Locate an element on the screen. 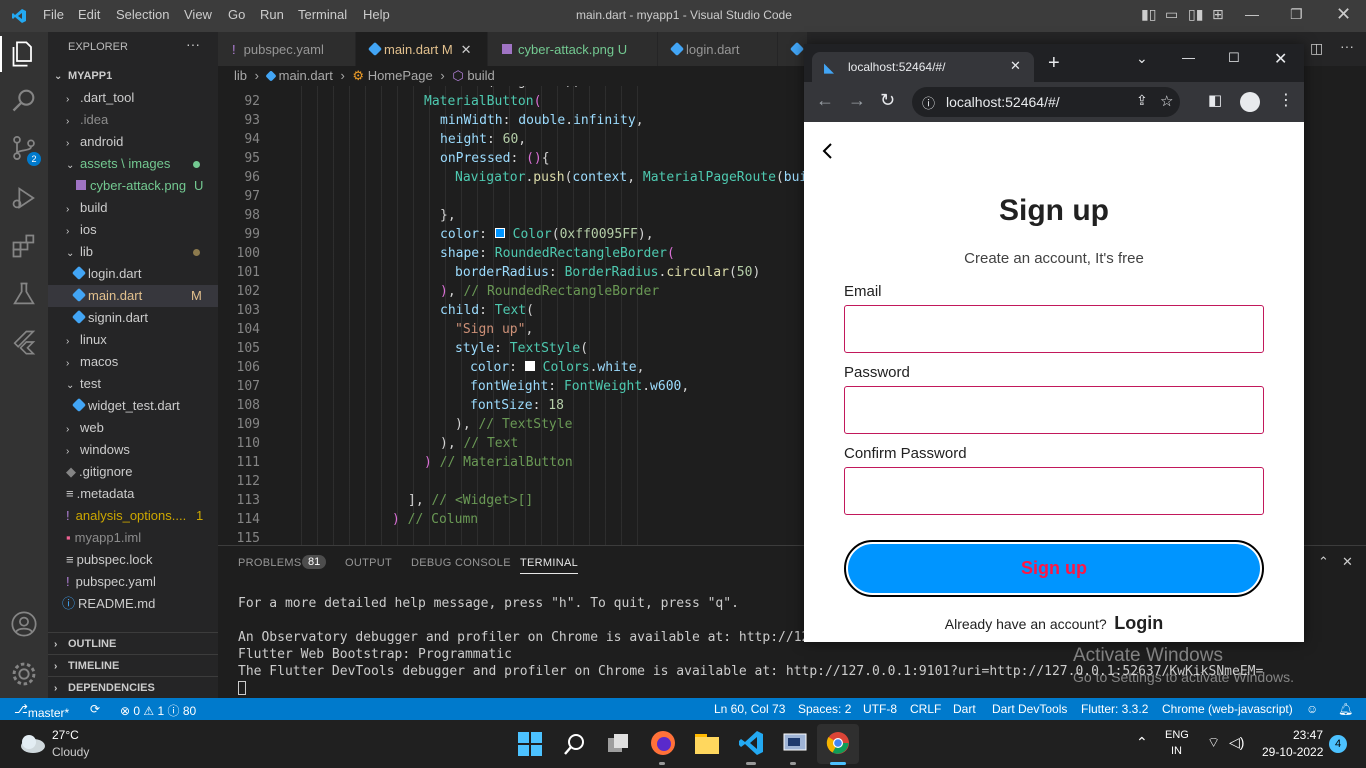 This screenshot has height=768, width=1366. device-status: Chrome (web-javascript) is located at coordinates (1227, 709).